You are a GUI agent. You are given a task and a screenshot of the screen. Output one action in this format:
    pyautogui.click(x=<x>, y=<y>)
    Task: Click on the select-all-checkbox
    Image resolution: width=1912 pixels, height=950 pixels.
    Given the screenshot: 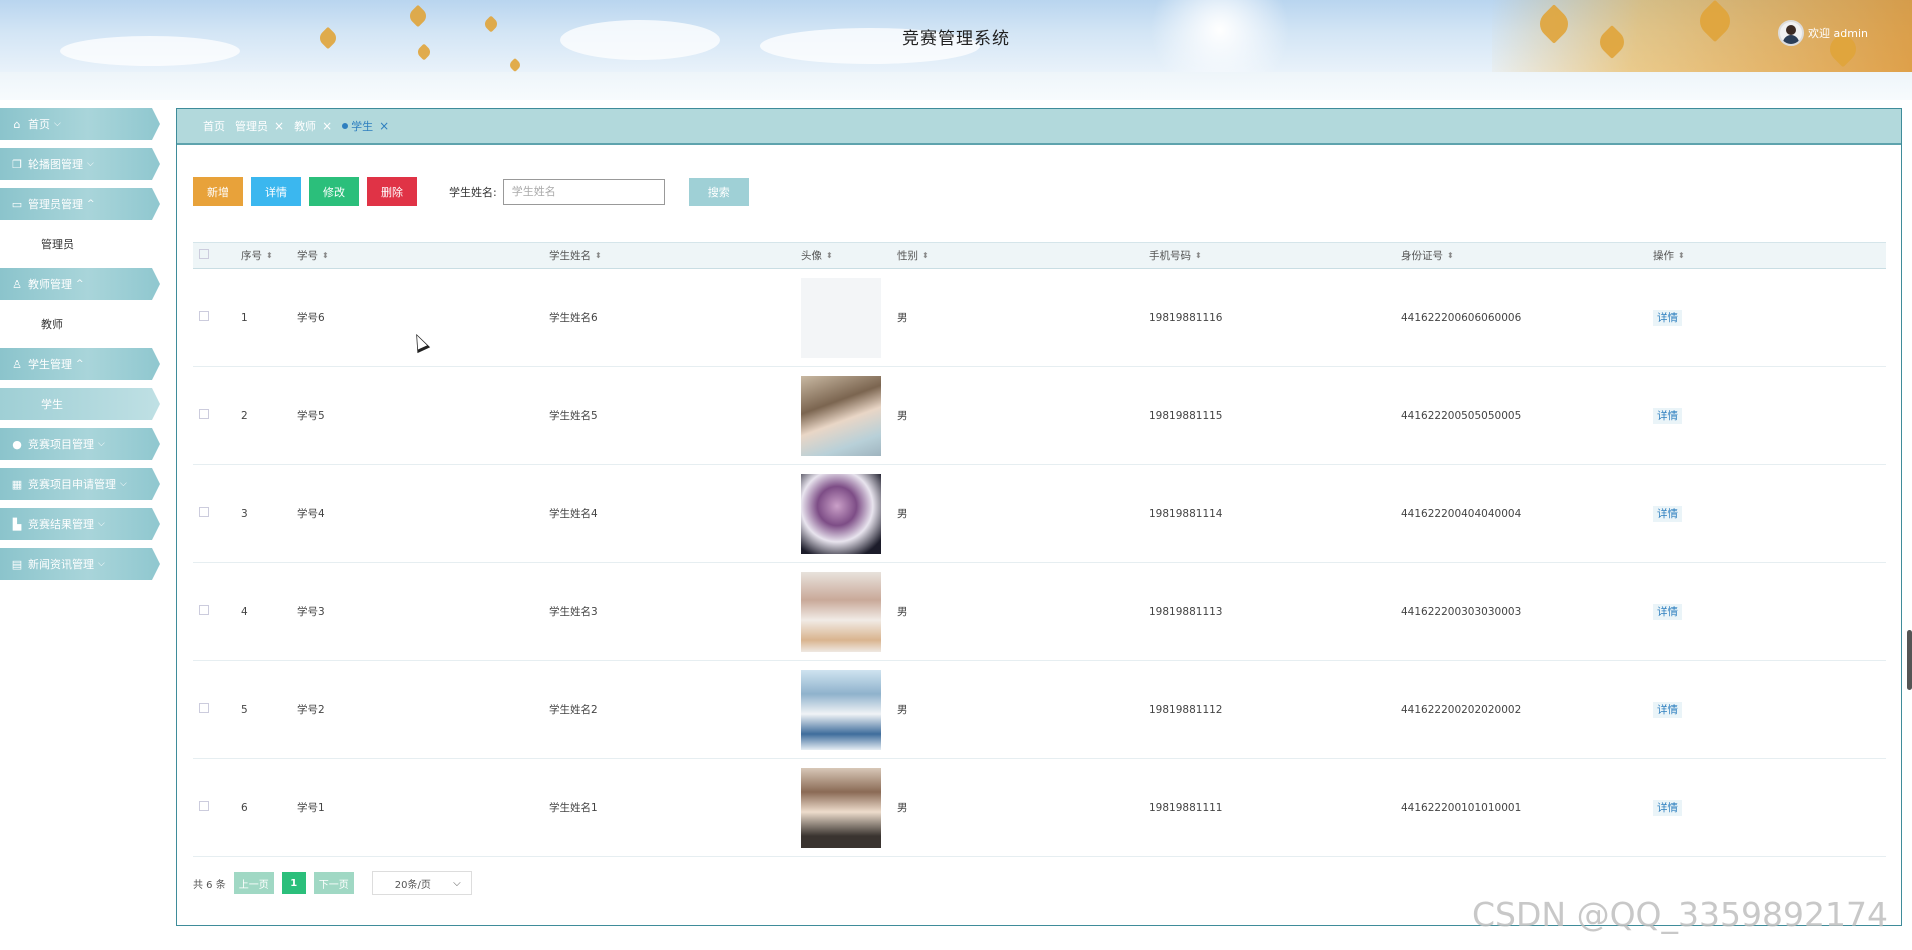 What is the action you would take?
    pyautogui.click(x=204, y=254)
    